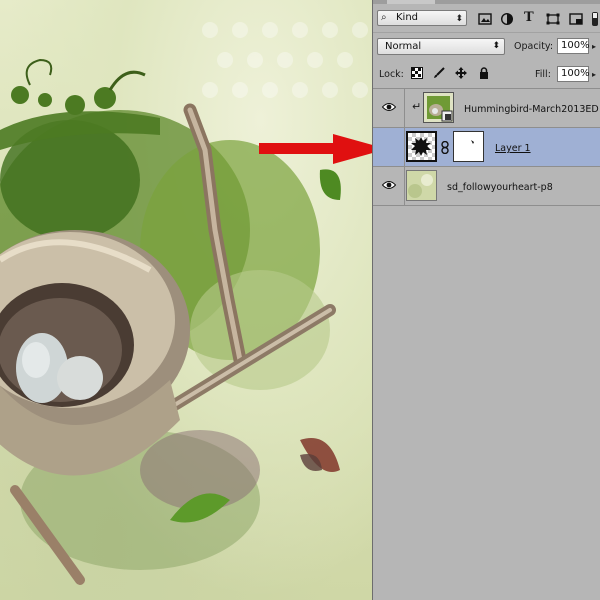 The image size is (600, 600). What do you see at coordinates (573, 46) in the screenshot?
I see `opacity-input: 100%` at bounding box center [573, 46].